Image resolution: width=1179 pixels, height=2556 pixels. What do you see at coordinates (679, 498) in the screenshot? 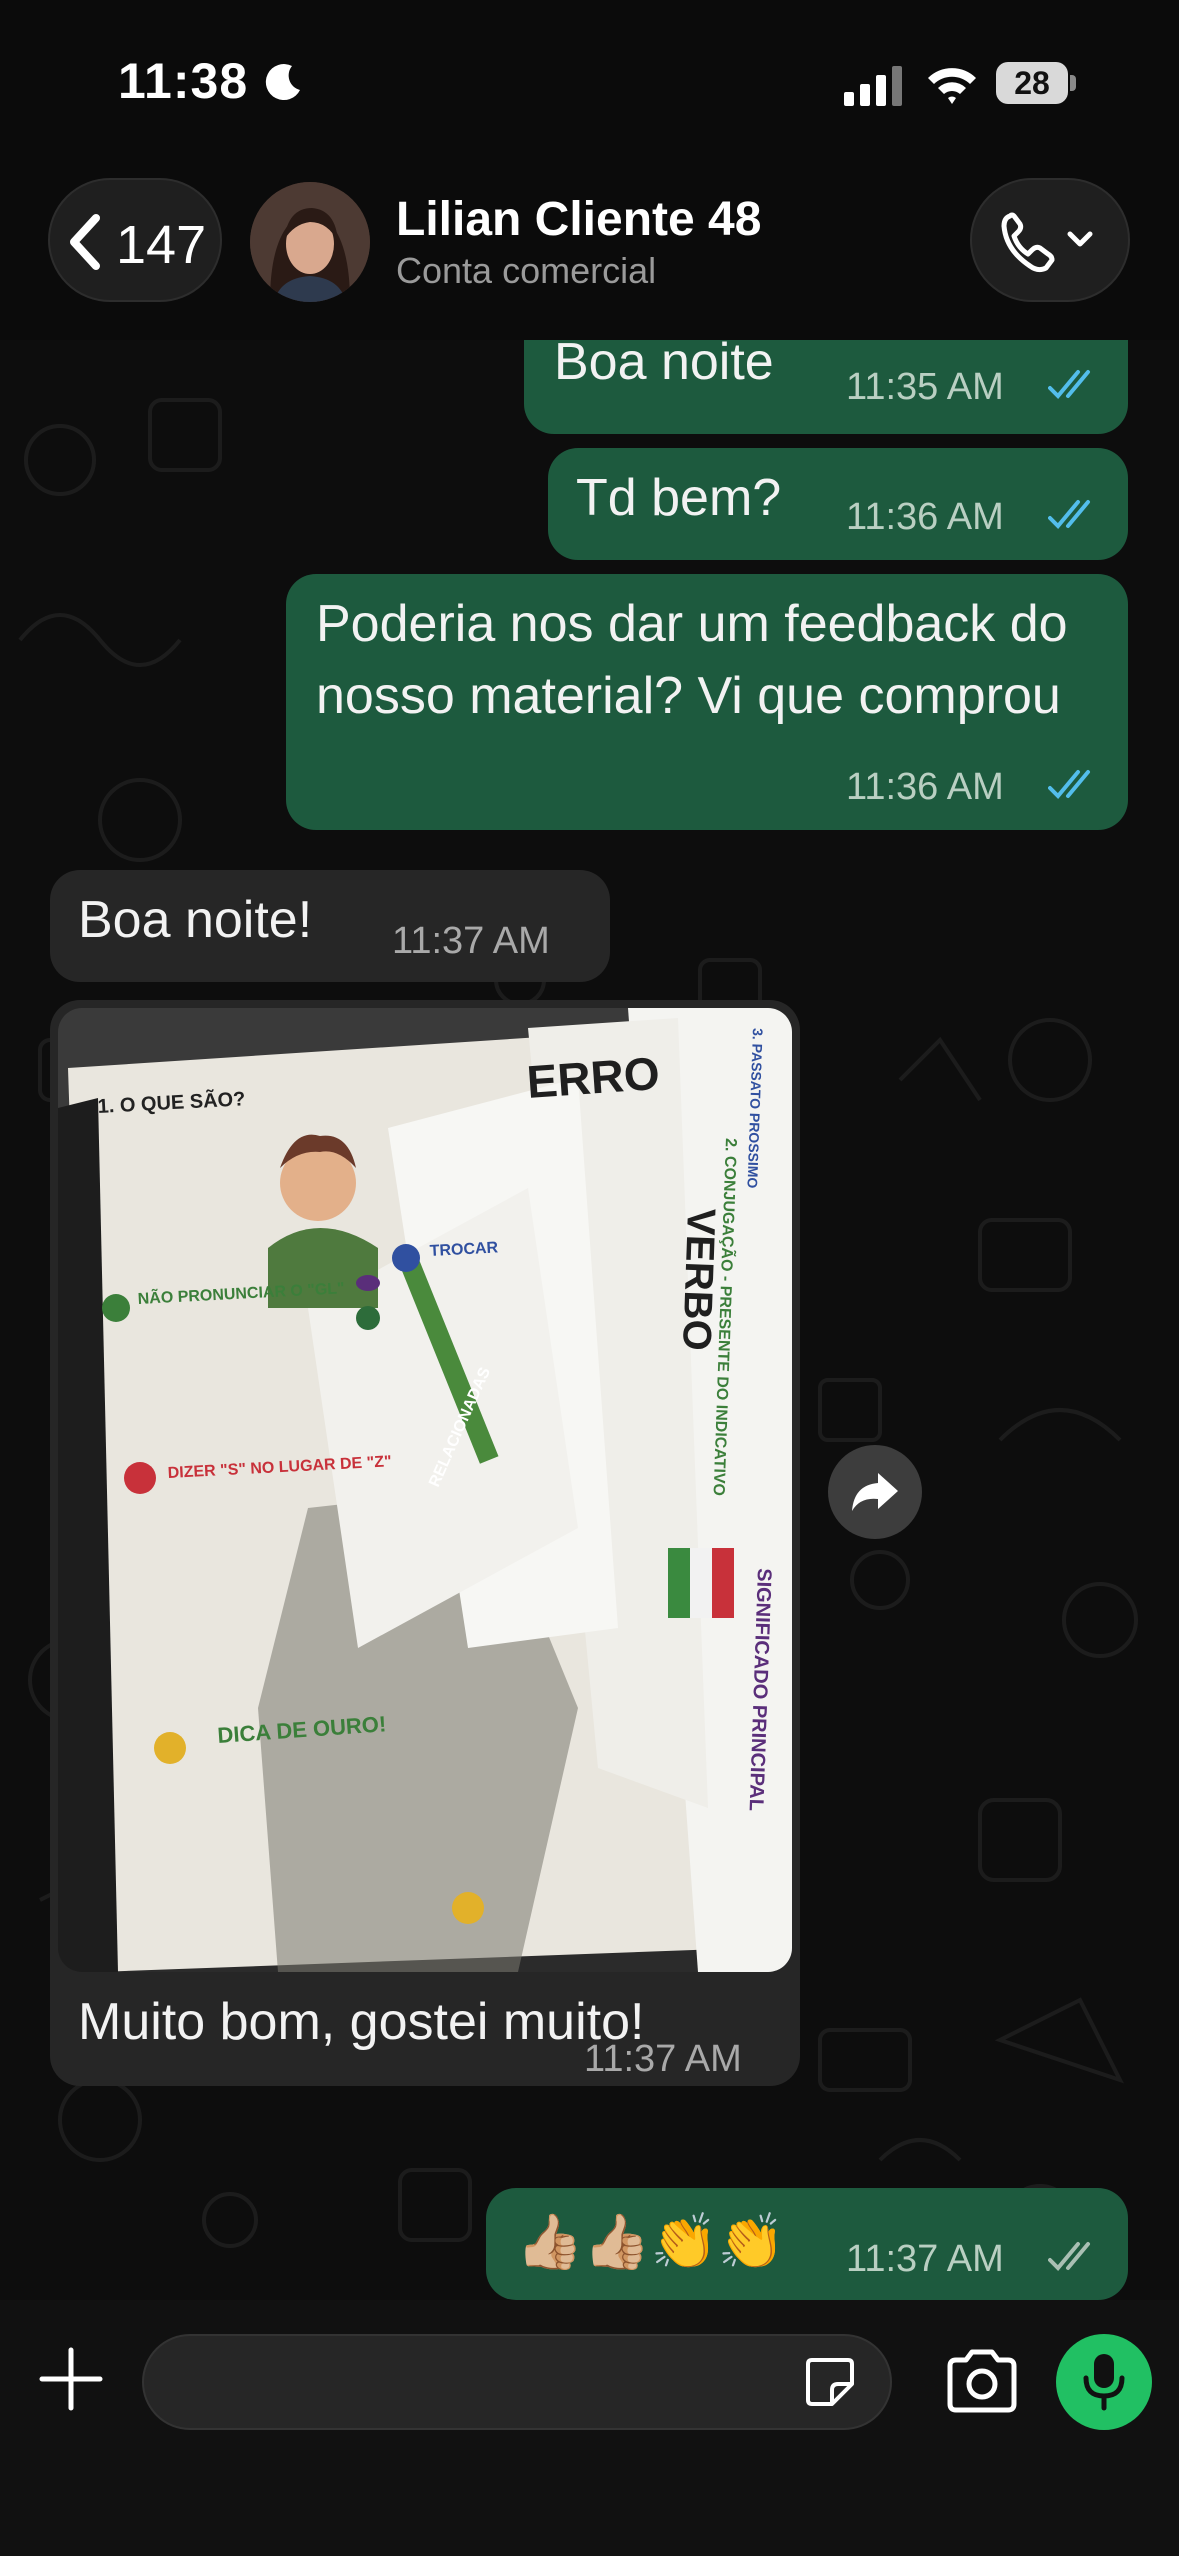
I see `message-text: Td bem?` at bounding box center [679, 498].